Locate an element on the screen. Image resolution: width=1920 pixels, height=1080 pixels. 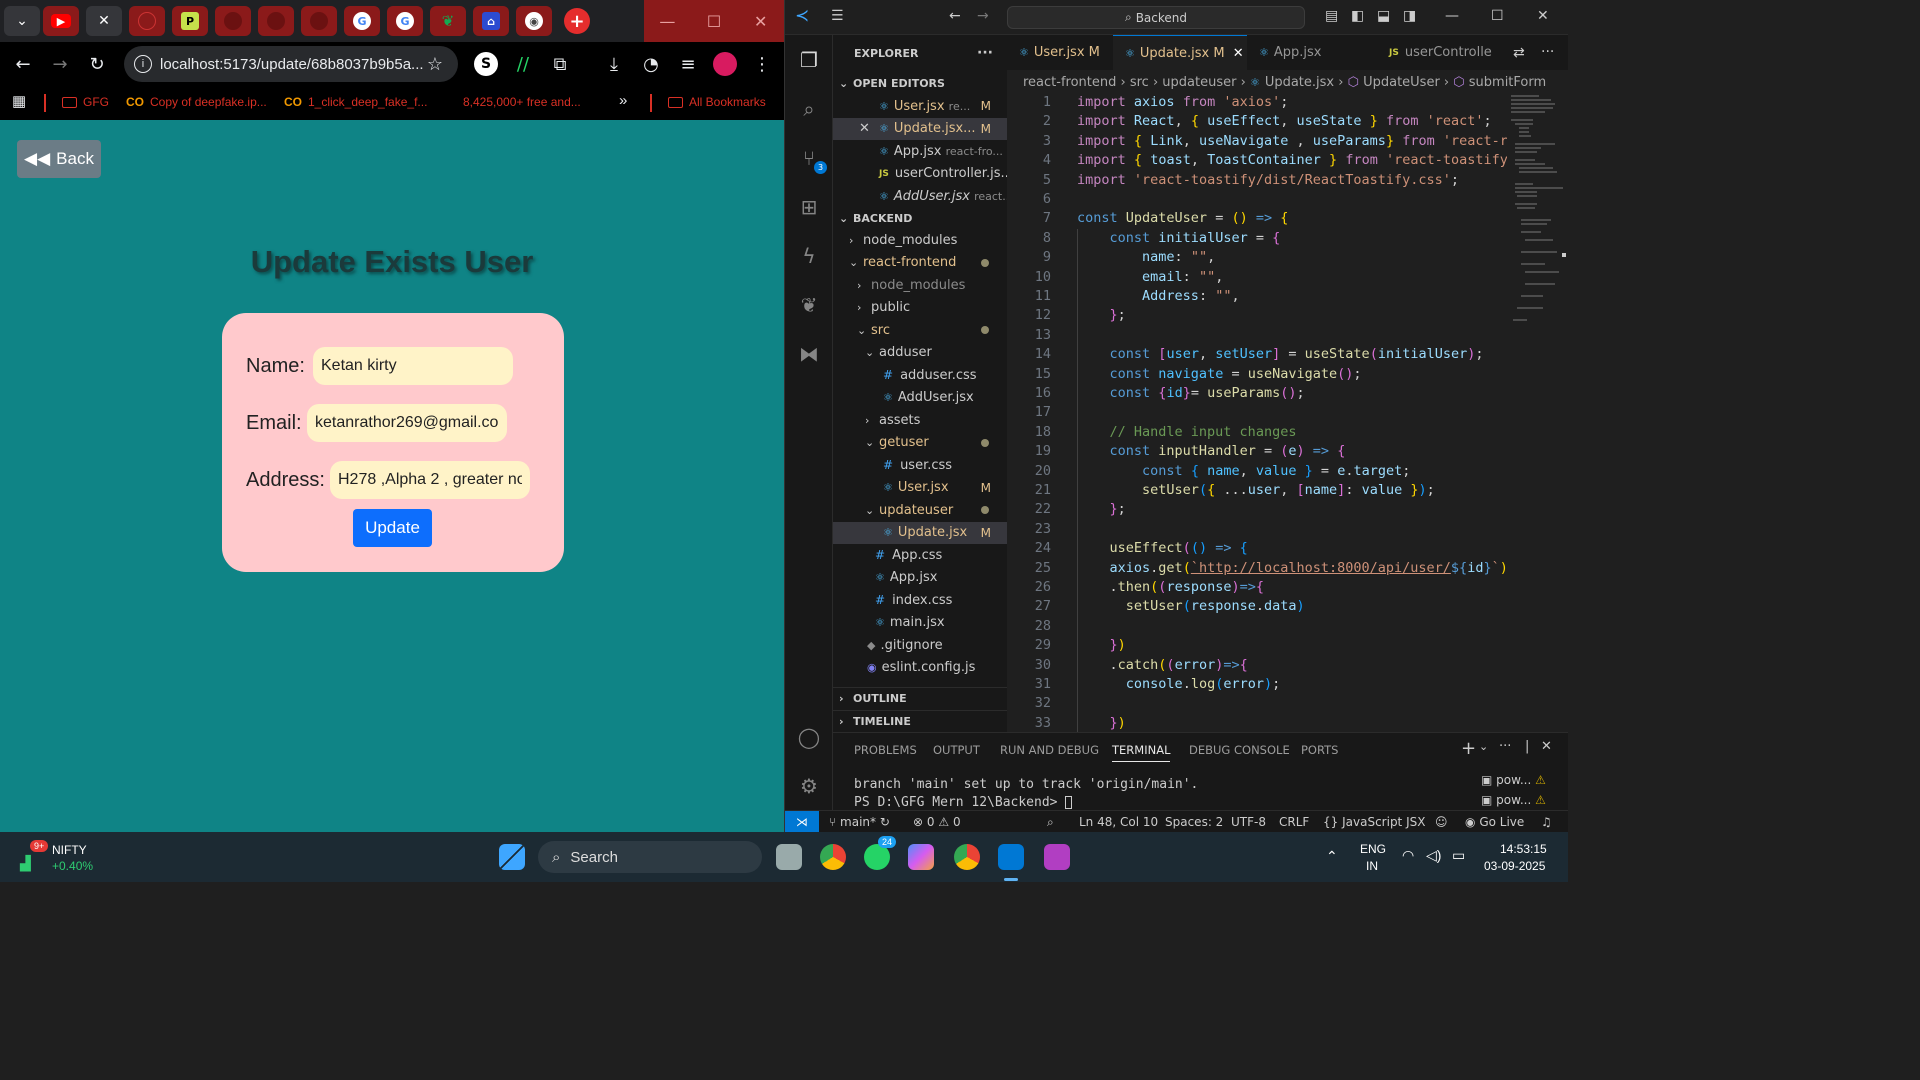
folder-item: ⌄ react-frontend is located at coordinates (920, 263).